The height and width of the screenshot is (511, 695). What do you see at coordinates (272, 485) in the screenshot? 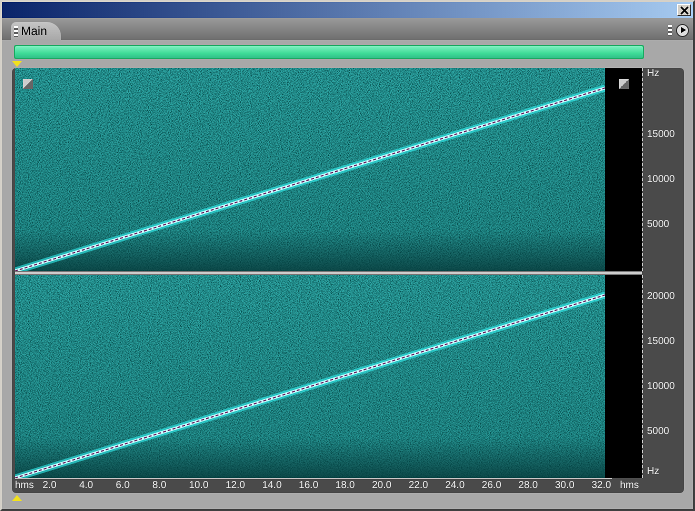
I see `time-label: 14.0` at bounding box center [272, 485].